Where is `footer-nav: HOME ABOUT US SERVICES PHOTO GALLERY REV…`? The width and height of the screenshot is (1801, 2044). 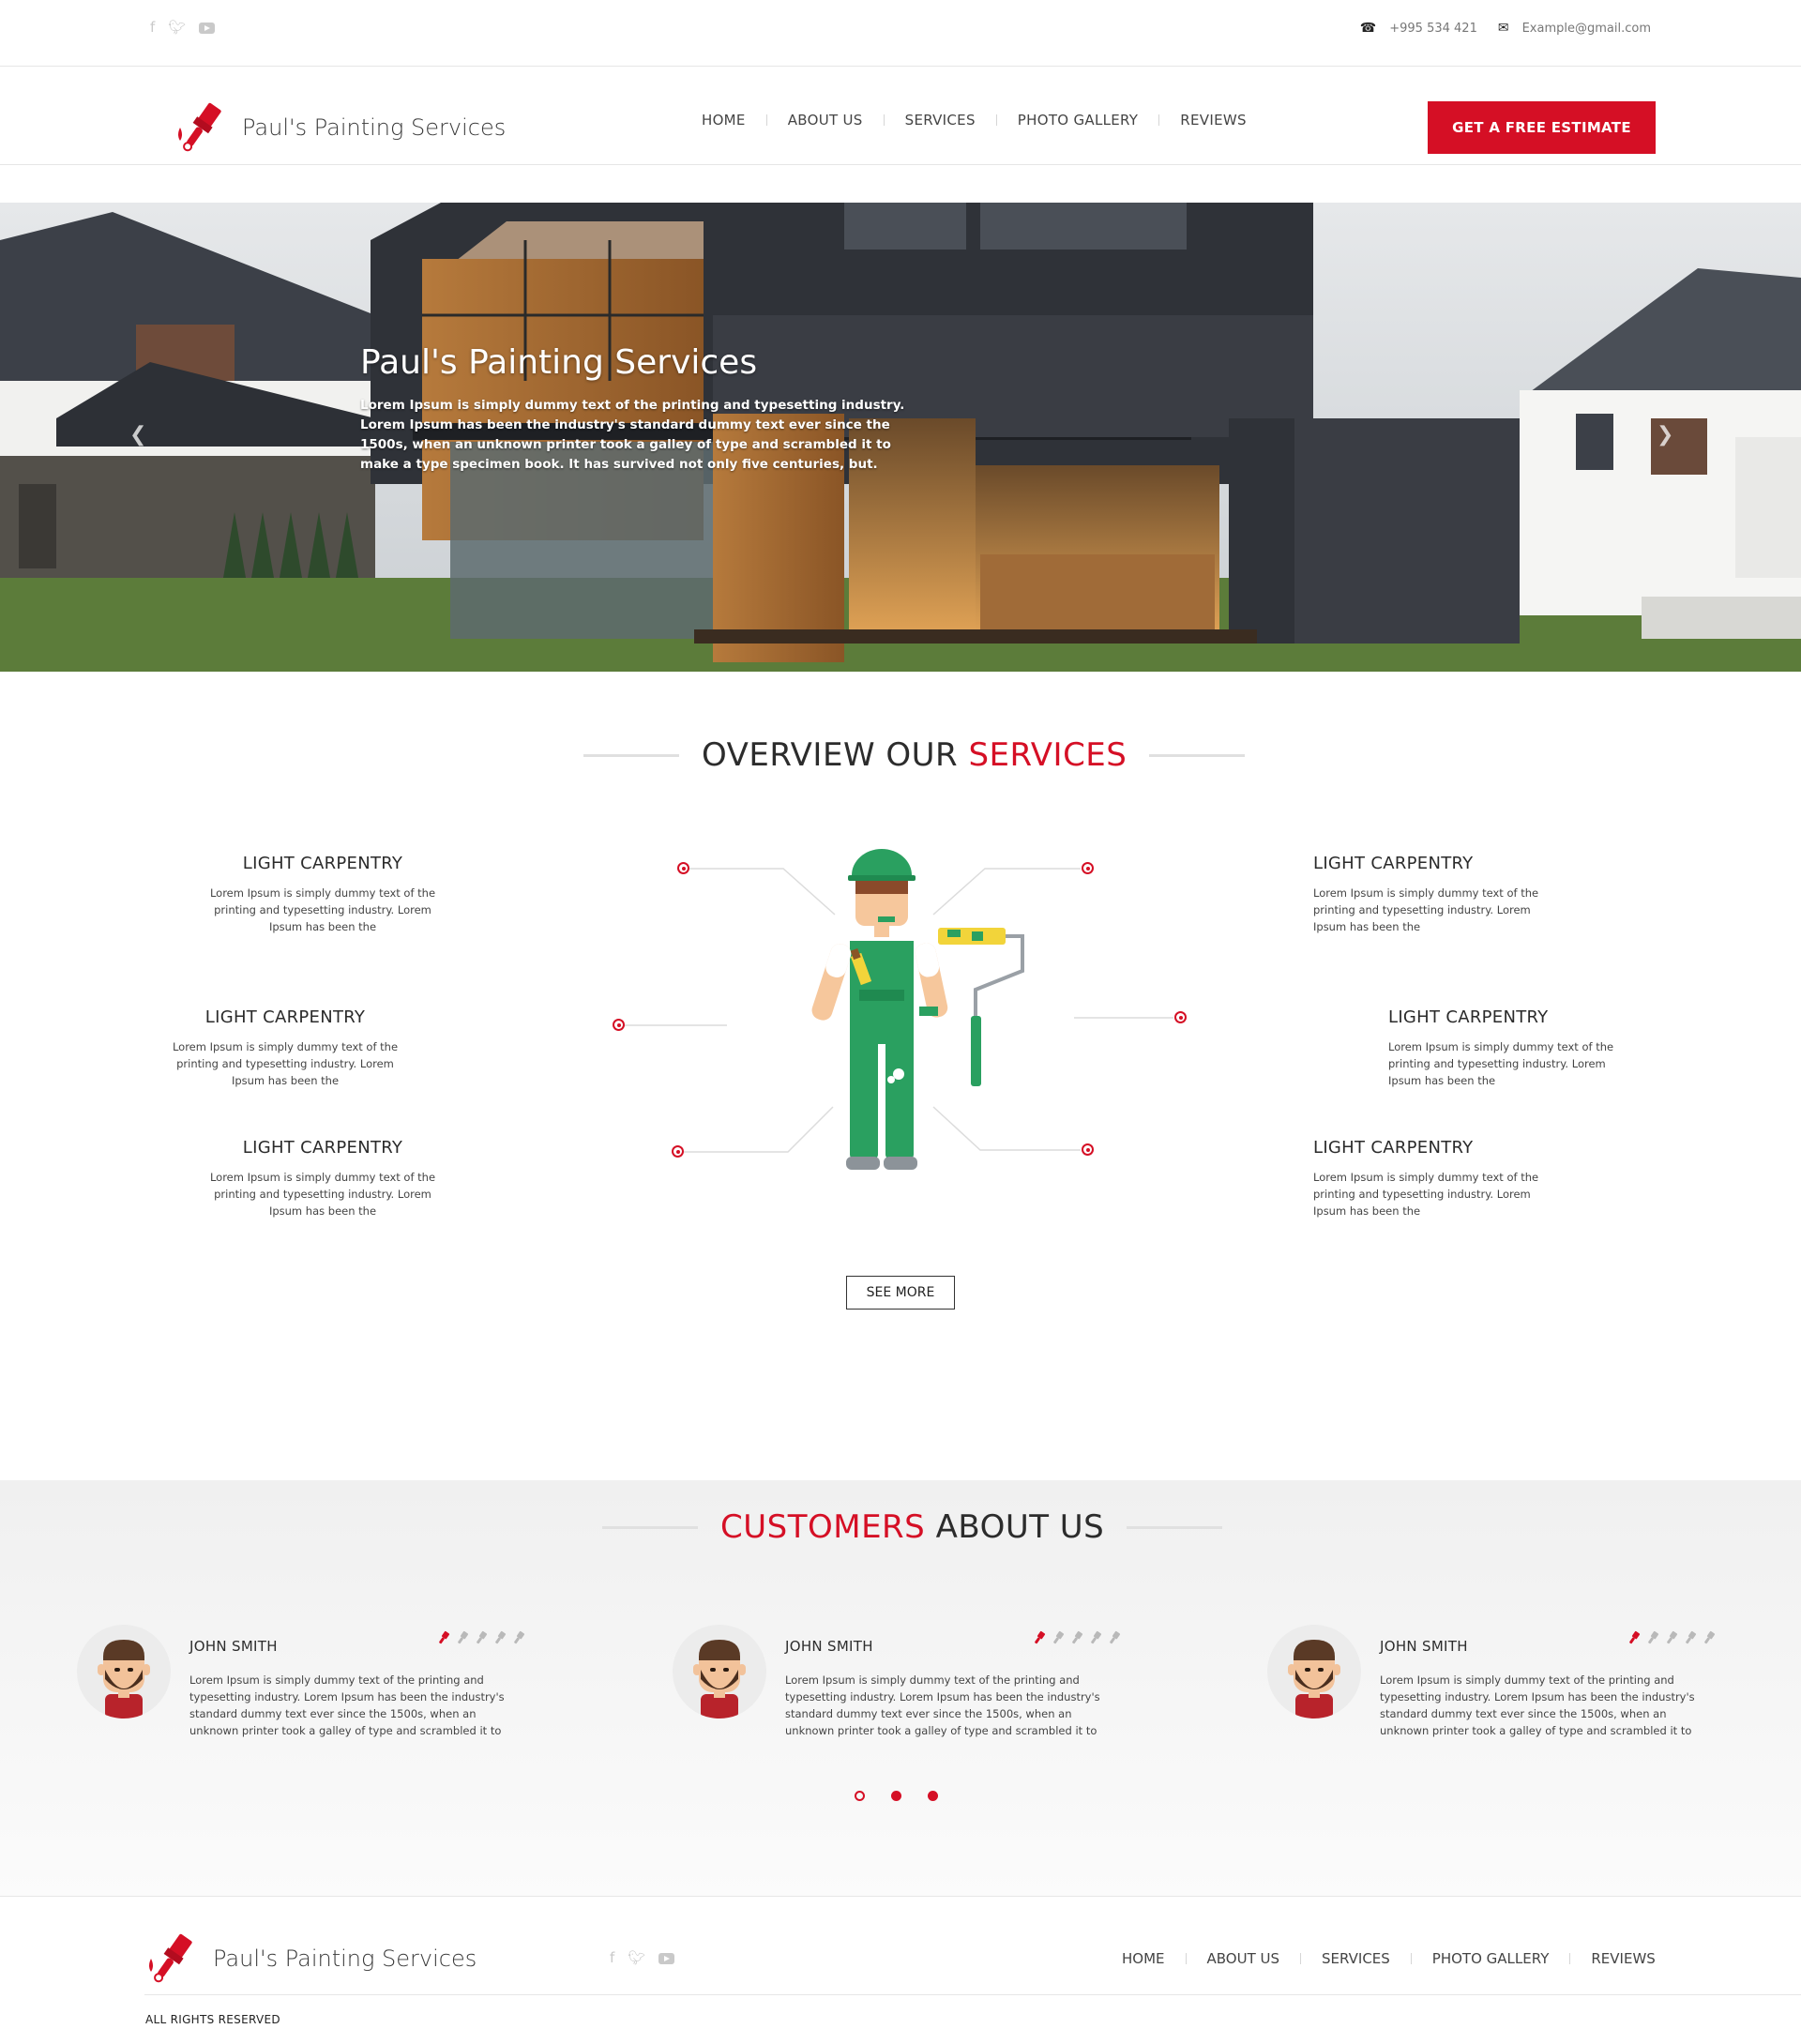 footer-nav: HOME ABOUT US SERVICES PHOTO GALLERY REV… is located at coordinates (1389, 1958).